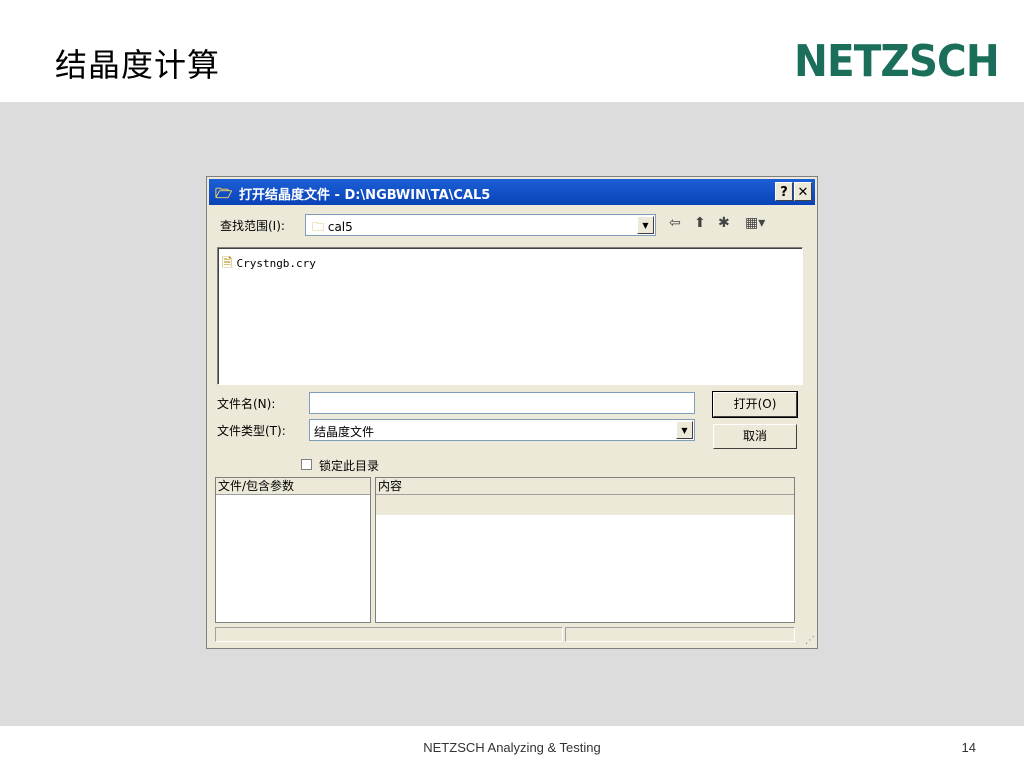 The image size is (1024, 768). I want to click on folder-open-icon: 🗁, so click(224, 194).